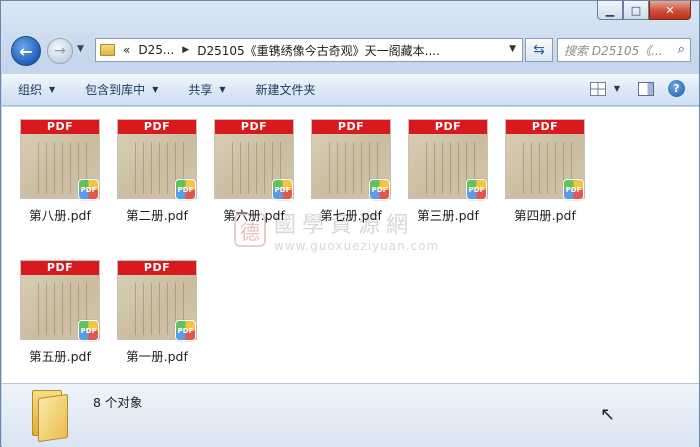 Image resolution: width=700 pixels, height=447 pixels. What do you see at coordinates (608, 414) in the screenshot?
I see `mouse-pointer-icon: ↖` at bounding box center [608, 414].